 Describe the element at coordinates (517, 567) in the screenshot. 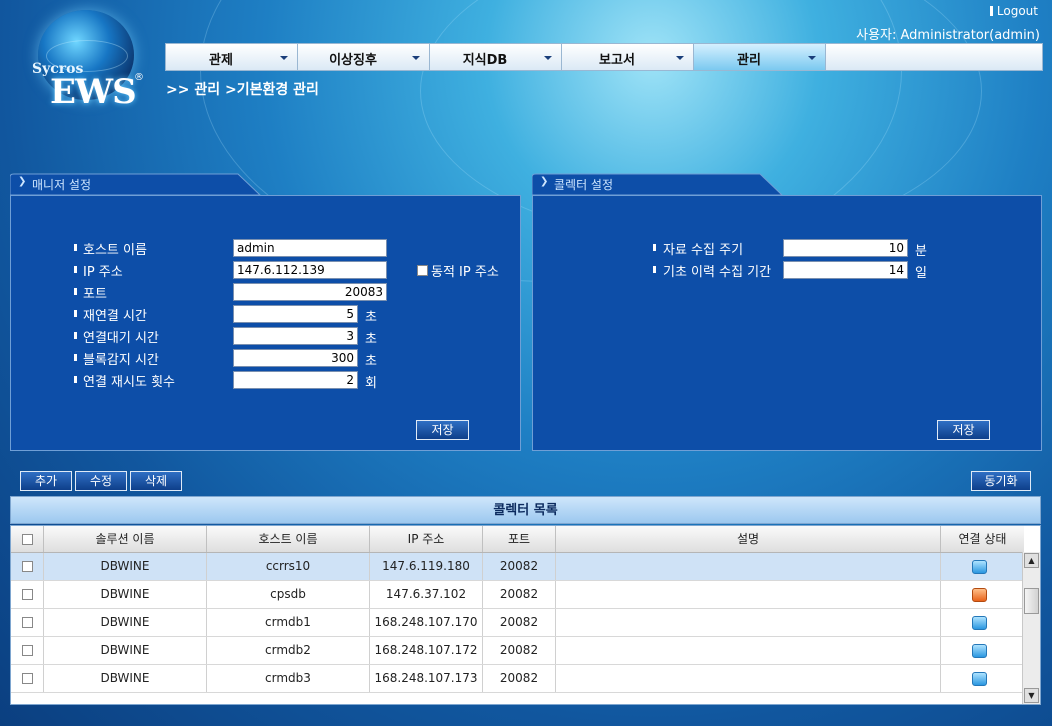

I see `table-row: DBWINE ccrrs10 147.6.119.180 20082` at that location.